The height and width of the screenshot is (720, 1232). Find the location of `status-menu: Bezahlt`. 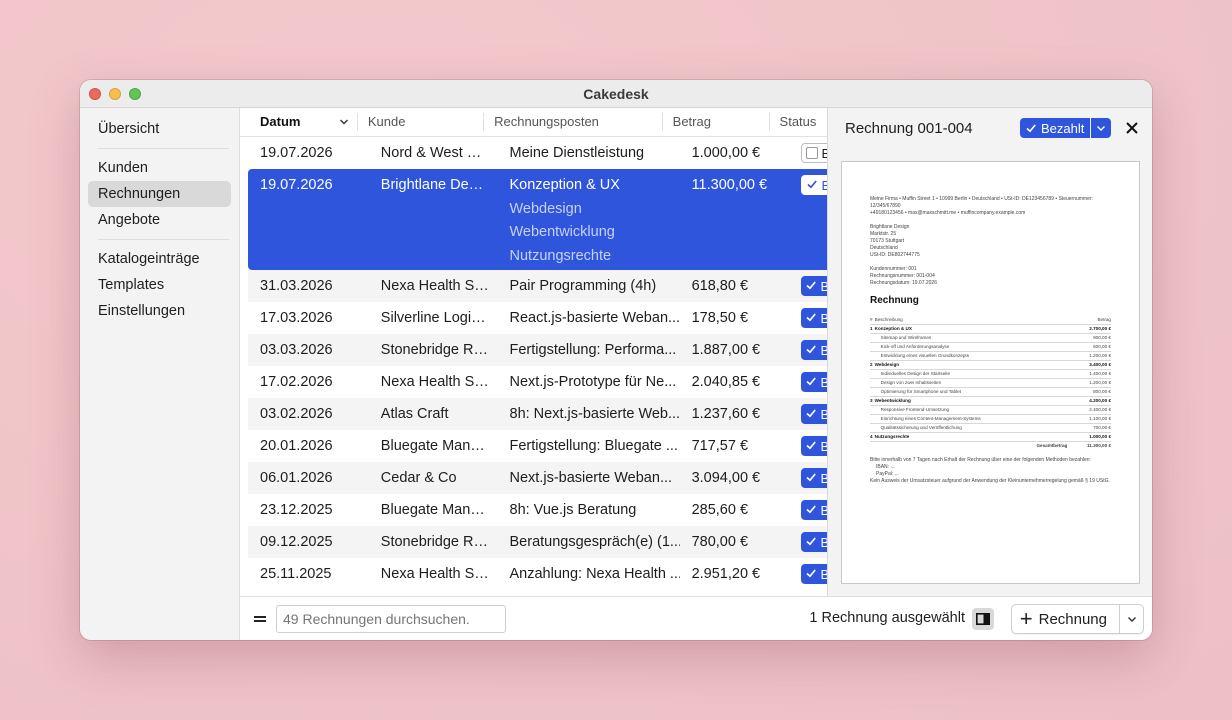

status-menu: Bezahlt is located at coordinates (1066, 128).